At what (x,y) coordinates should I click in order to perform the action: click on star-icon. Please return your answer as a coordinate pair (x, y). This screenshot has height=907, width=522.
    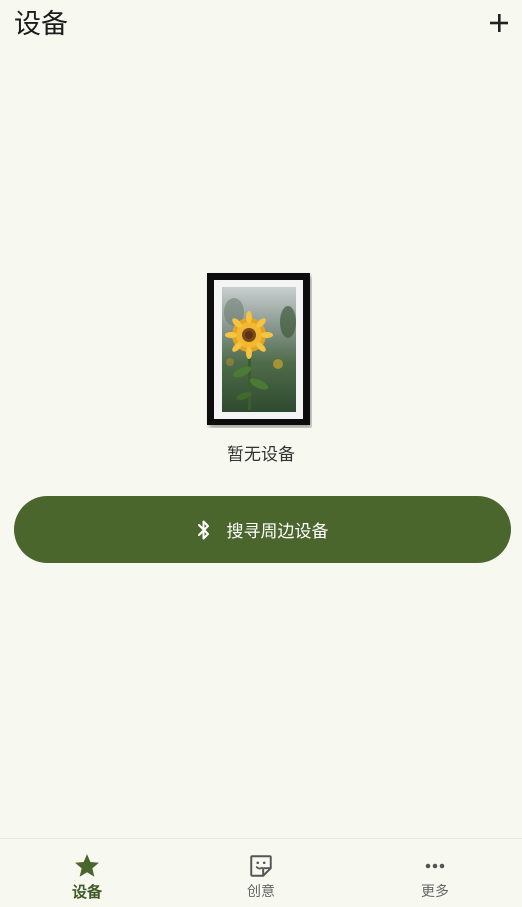
    Looking at the image, I should click on (87, 866).